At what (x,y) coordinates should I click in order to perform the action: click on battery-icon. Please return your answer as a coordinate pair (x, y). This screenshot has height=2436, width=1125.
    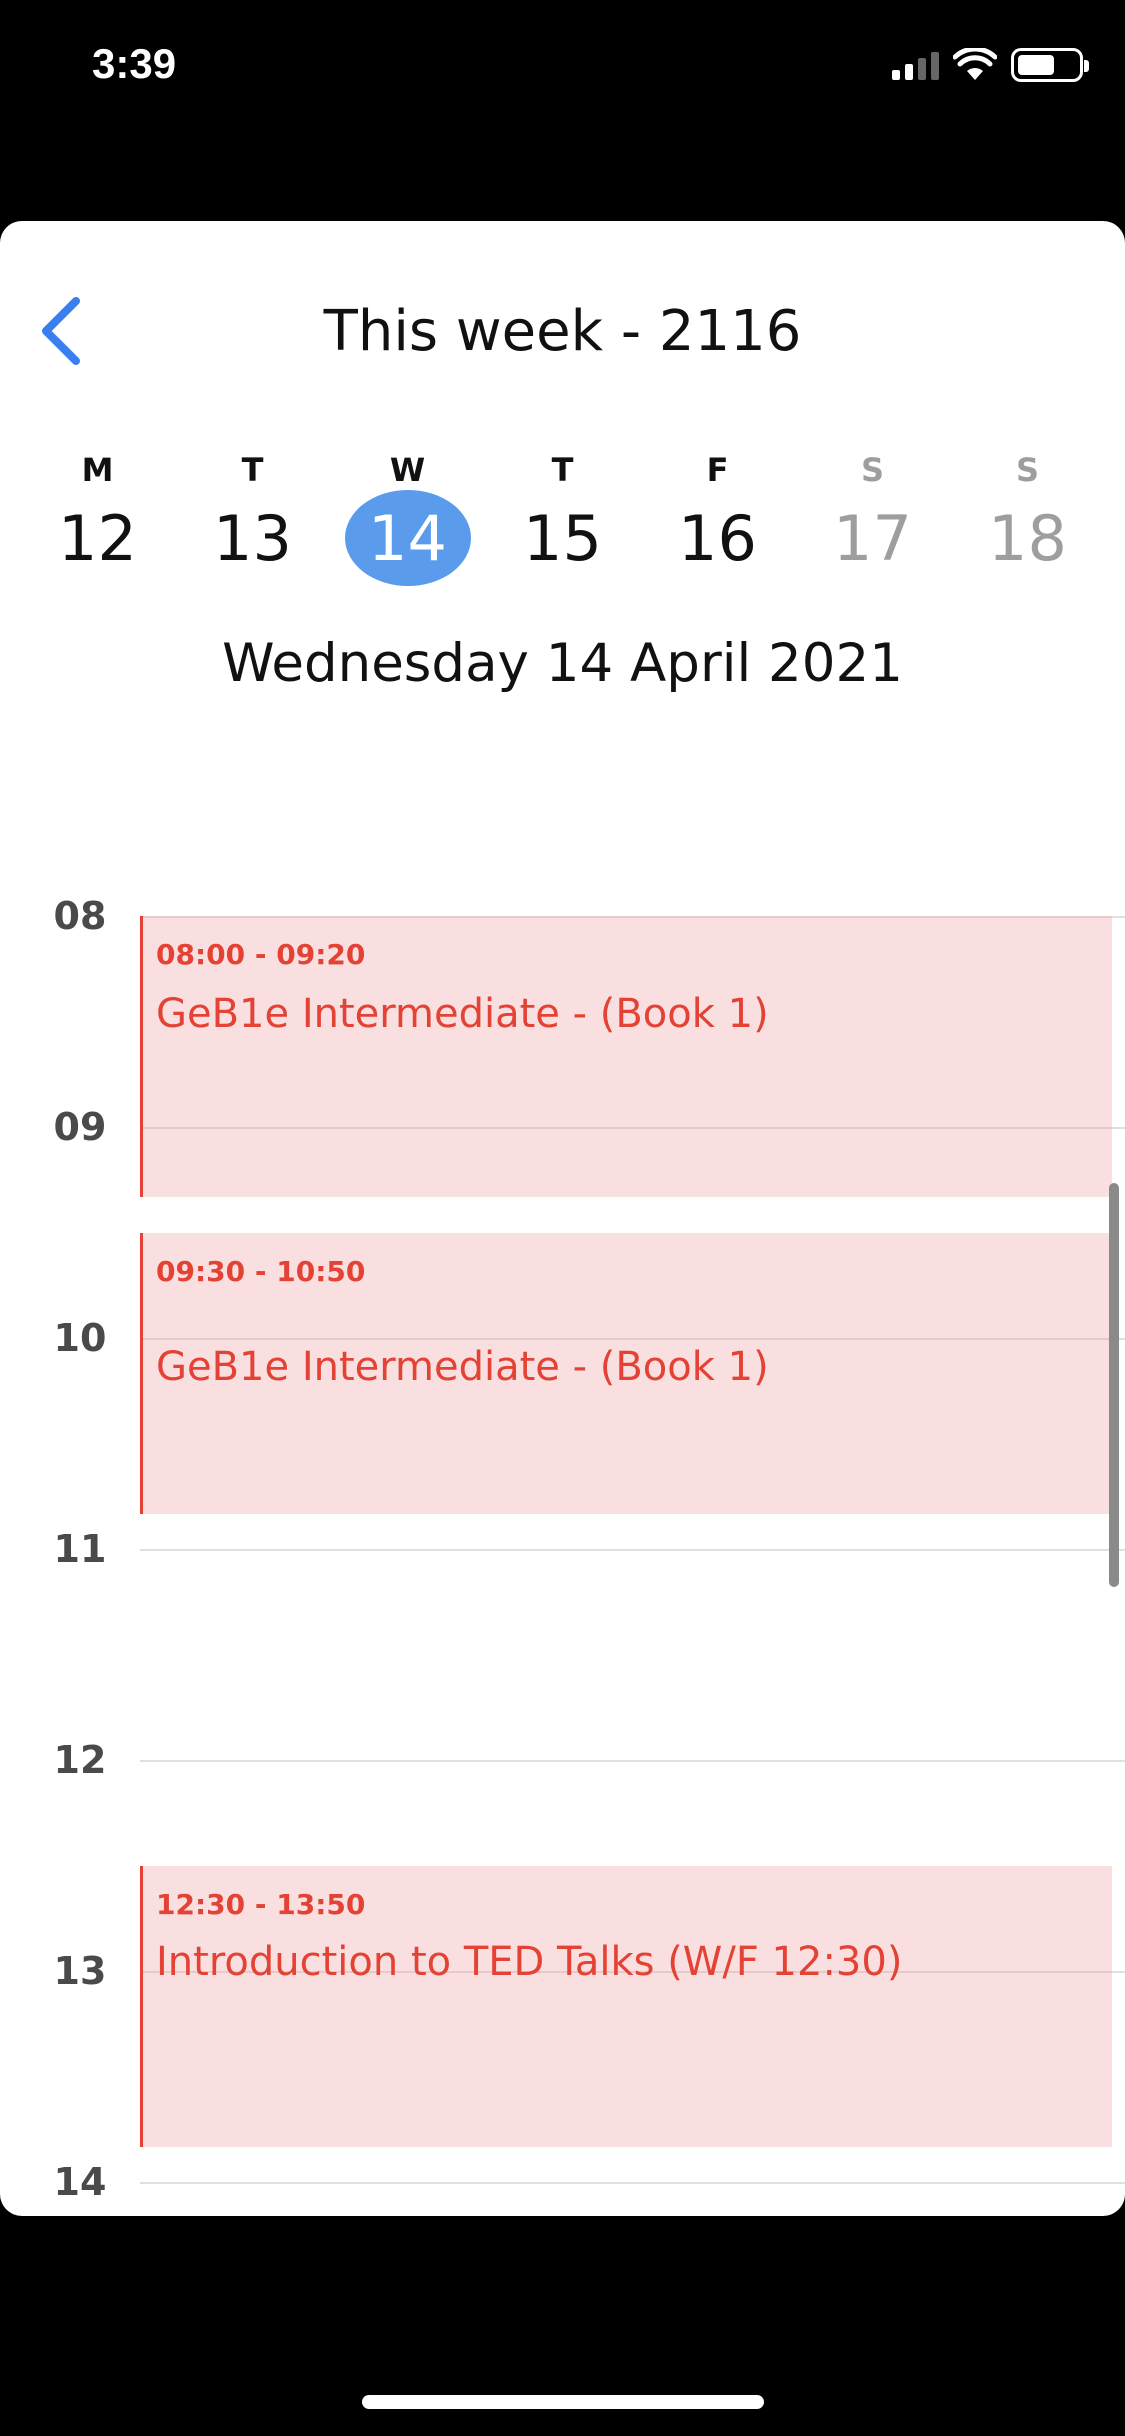
    Looking at the image, I should click on (1050, 65).